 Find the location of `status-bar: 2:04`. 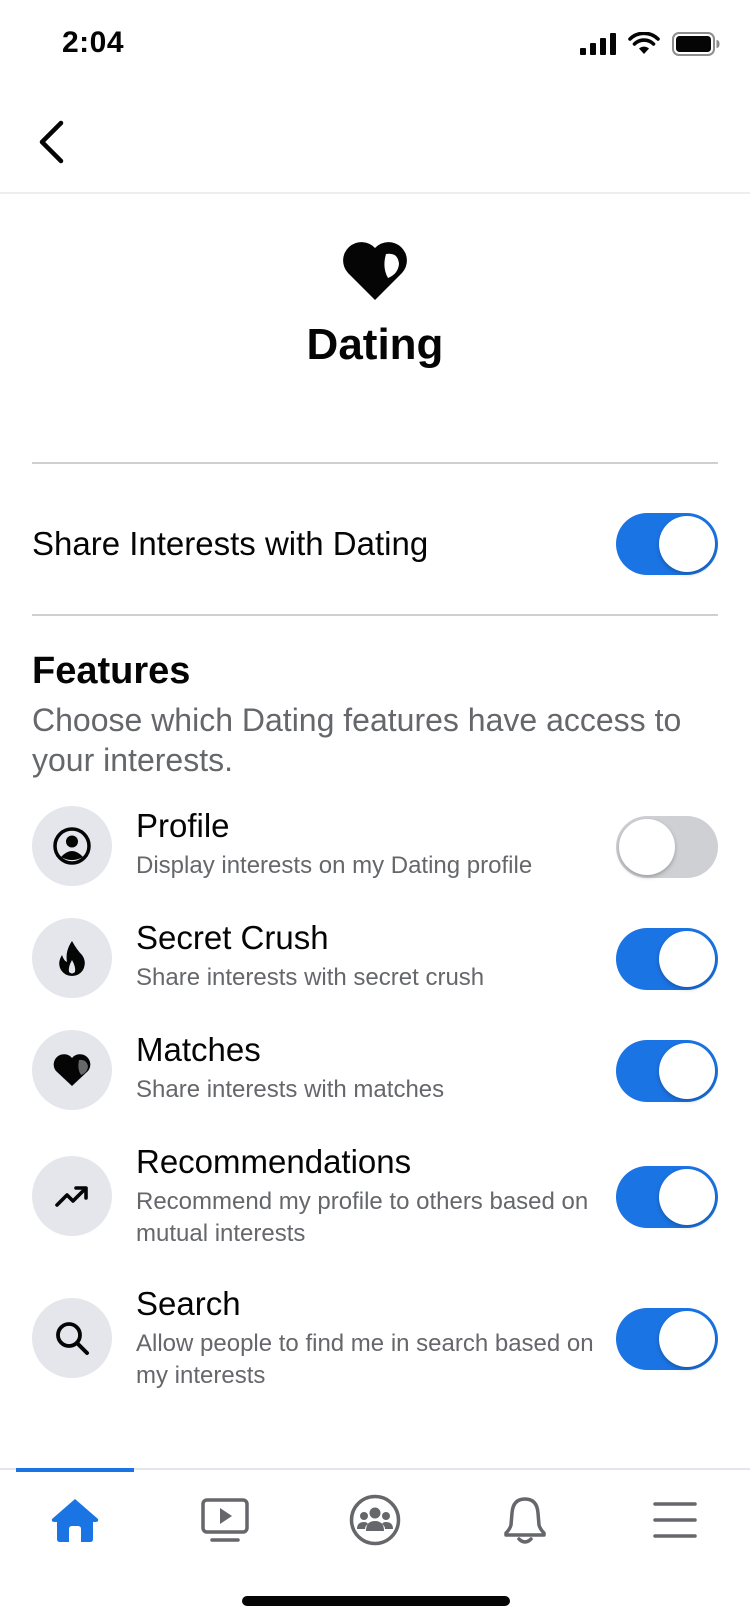

status-bar: 2:04 is located at coordinates (375, 46).